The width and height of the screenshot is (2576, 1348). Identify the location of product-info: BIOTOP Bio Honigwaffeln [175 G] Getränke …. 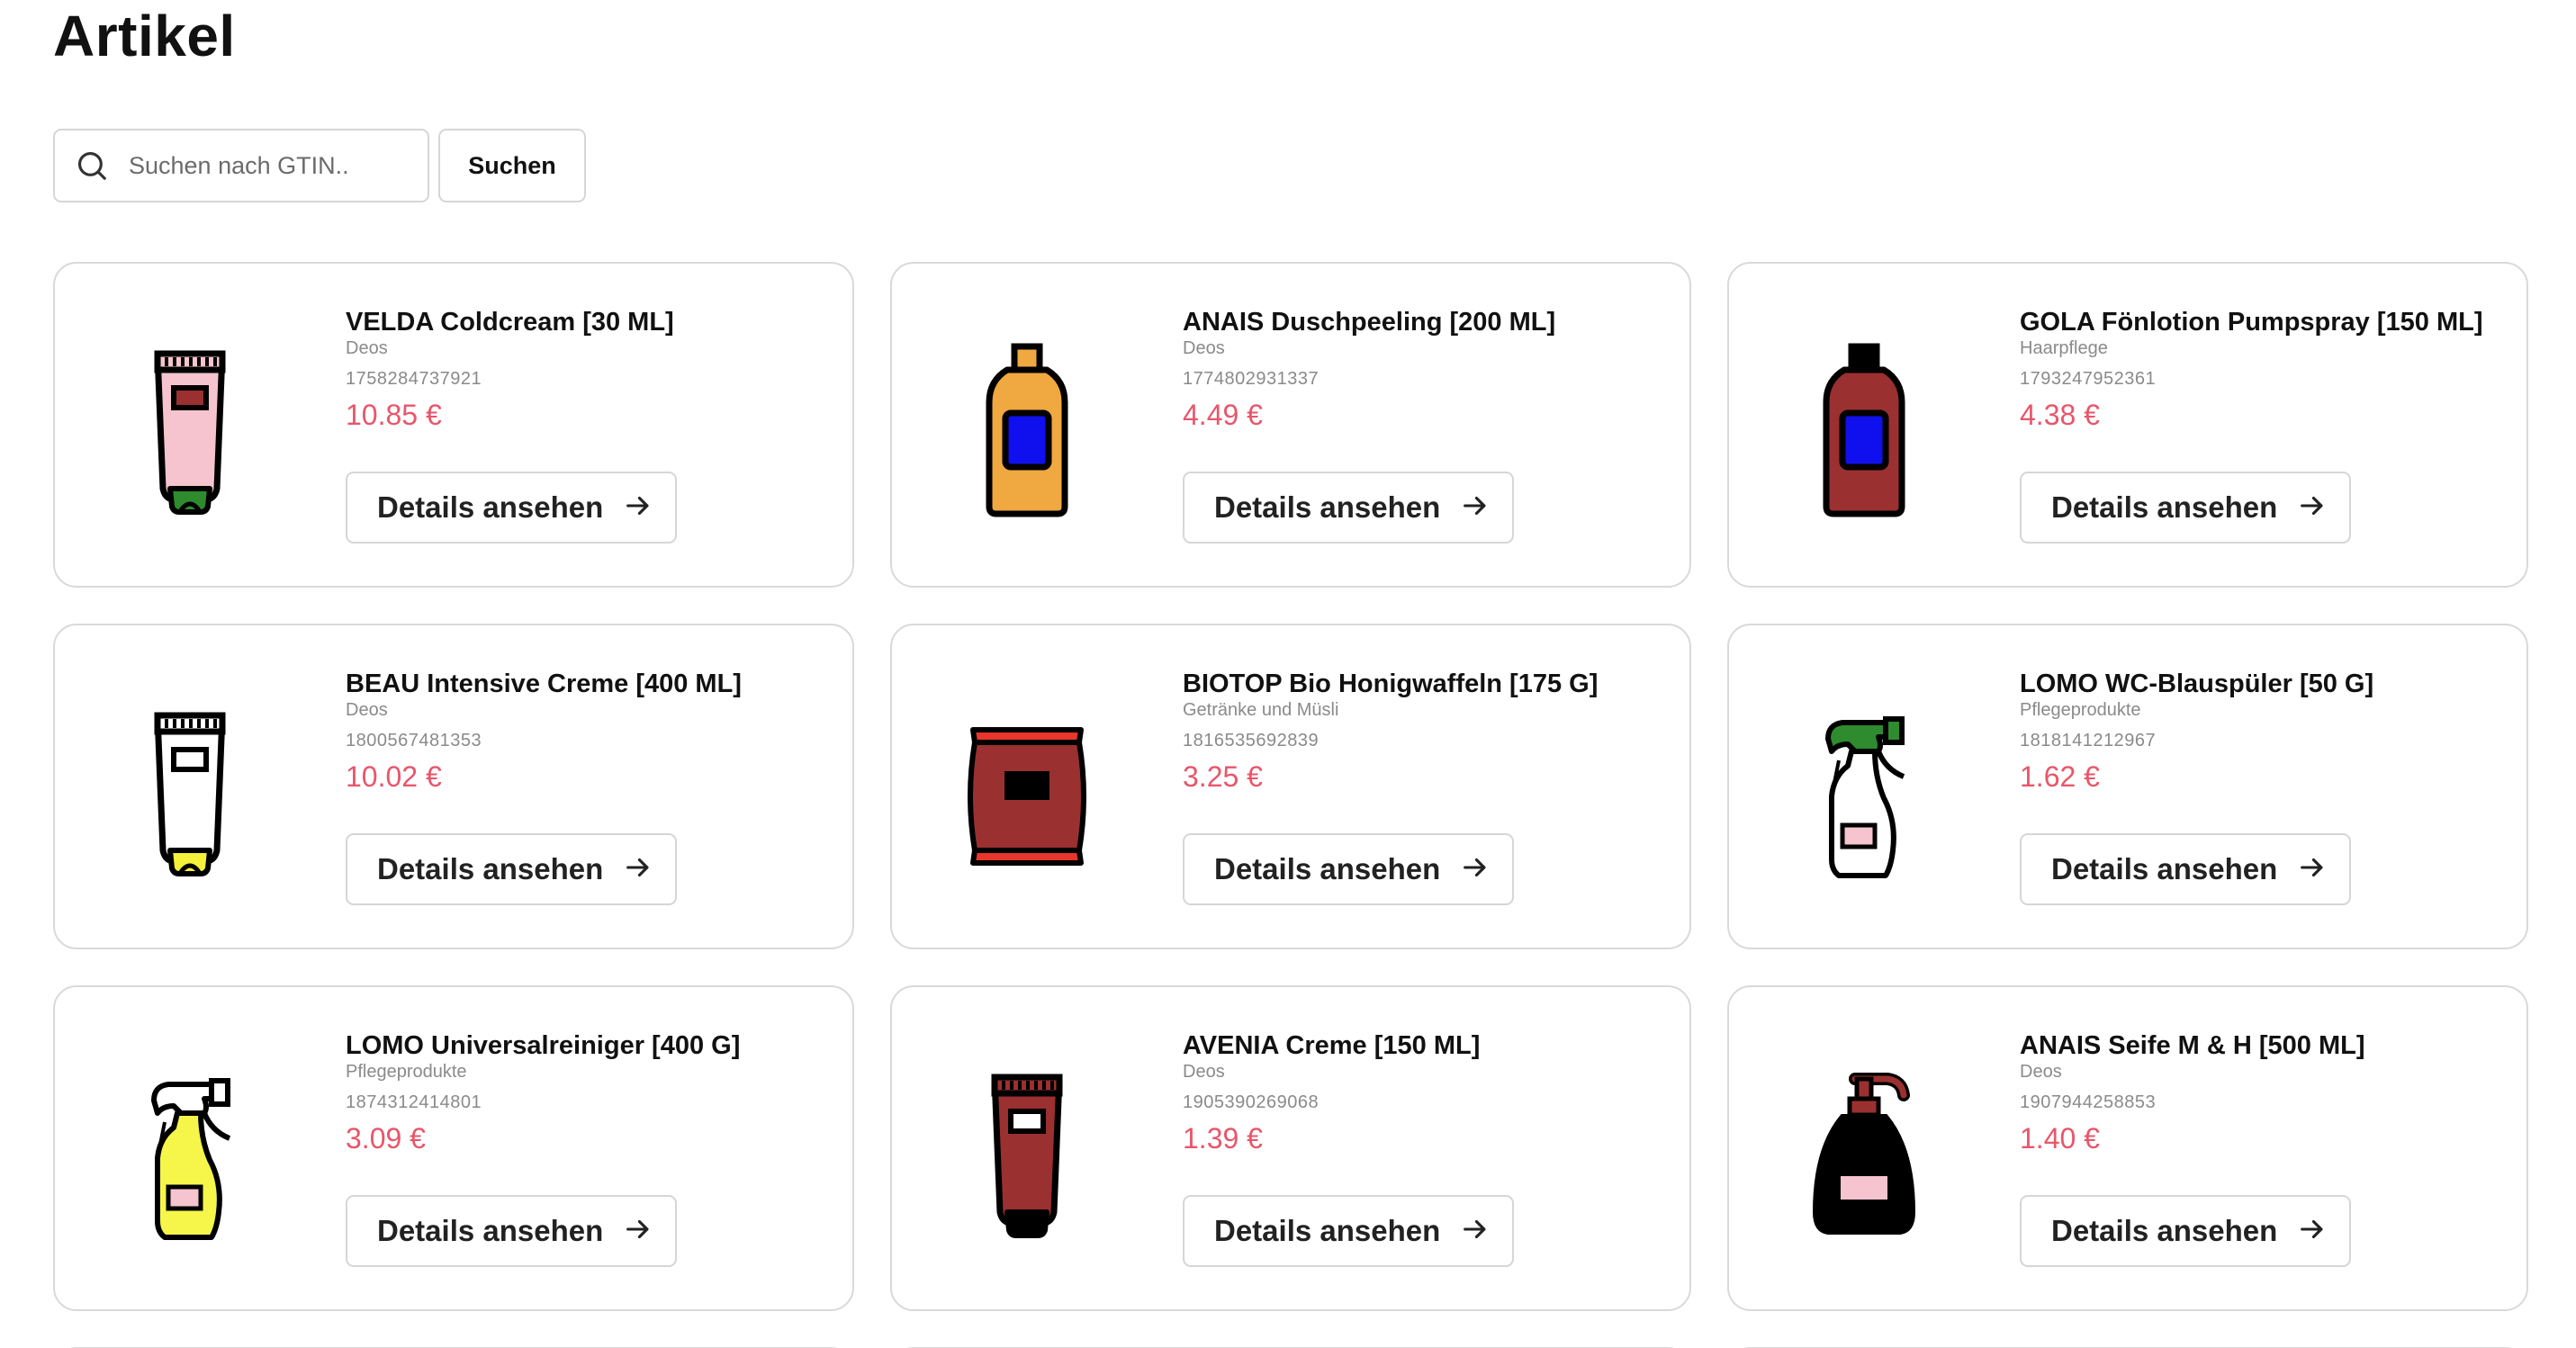
(1427, 732).